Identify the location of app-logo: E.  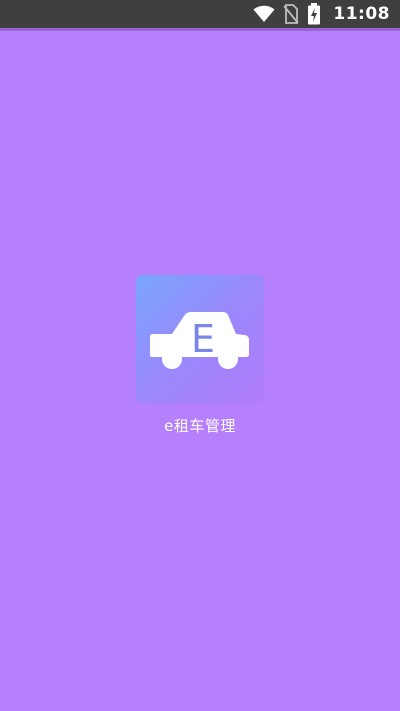
(200, 339).